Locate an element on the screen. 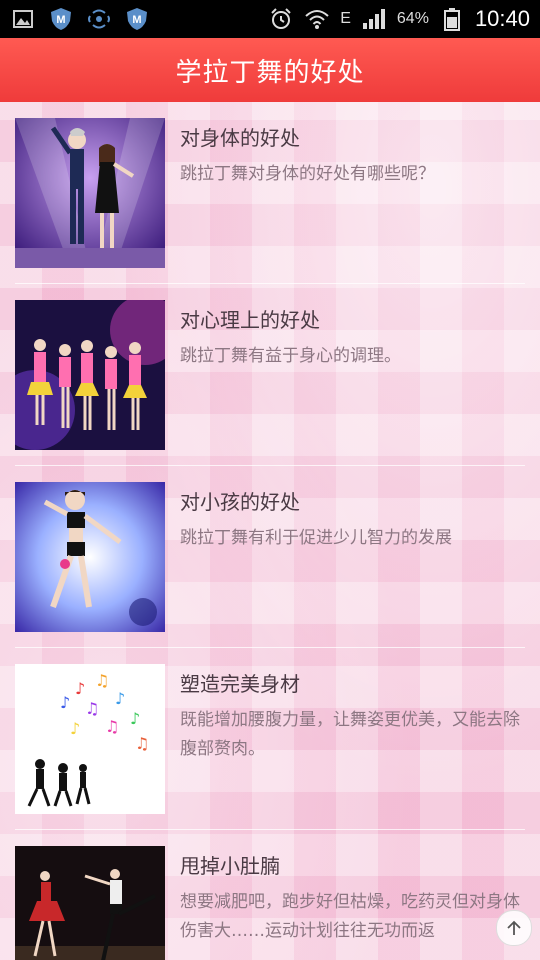  network-type: E is located at coordinates (345, 18).